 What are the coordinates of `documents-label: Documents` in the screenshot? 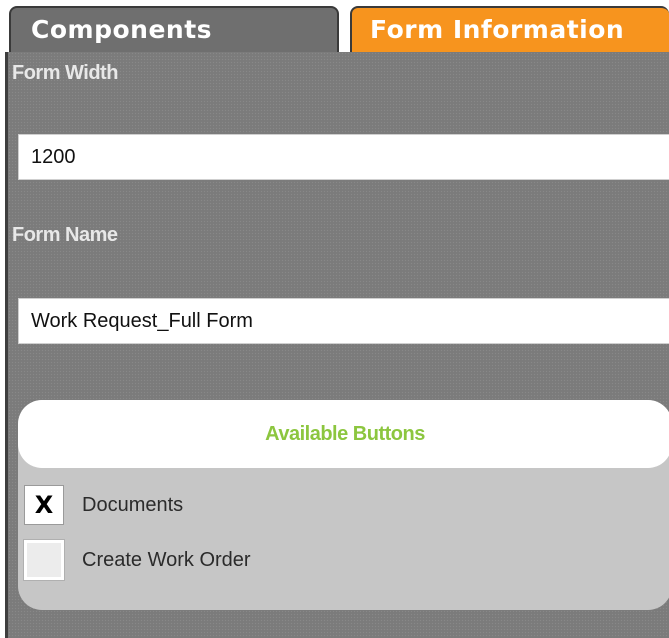 It's located at (133, 505).